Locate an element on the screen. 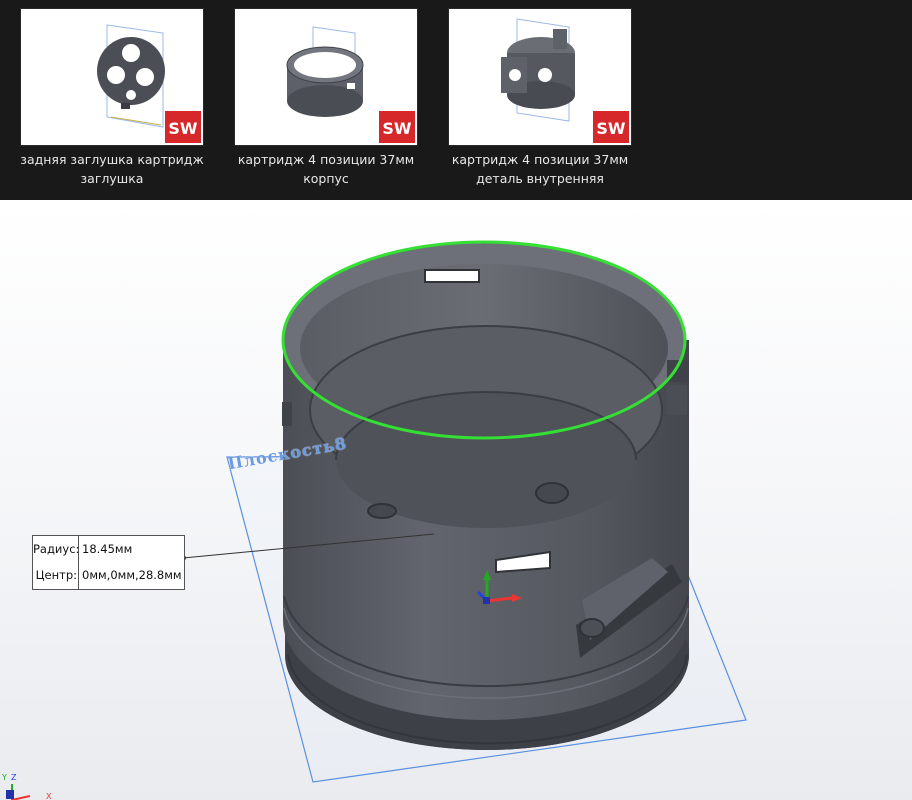 The height and width of the screenshot is (800, 912). center-label: Центр: is located at coordinates (56, 575).